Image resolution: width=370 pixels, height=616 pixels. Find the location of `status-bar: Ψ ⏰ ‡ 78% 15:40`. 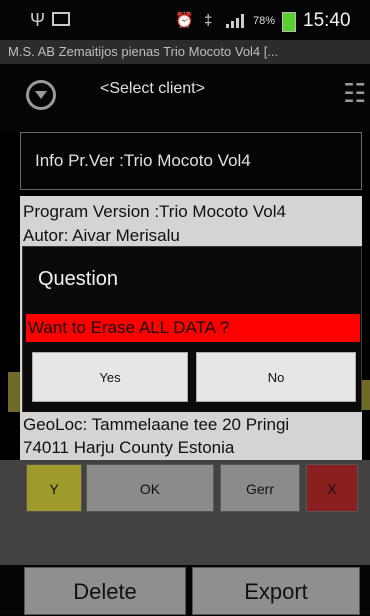

status-bar: Ψ ⏰ ‡ 78% 15:40 is located at coordinates (185, 20).